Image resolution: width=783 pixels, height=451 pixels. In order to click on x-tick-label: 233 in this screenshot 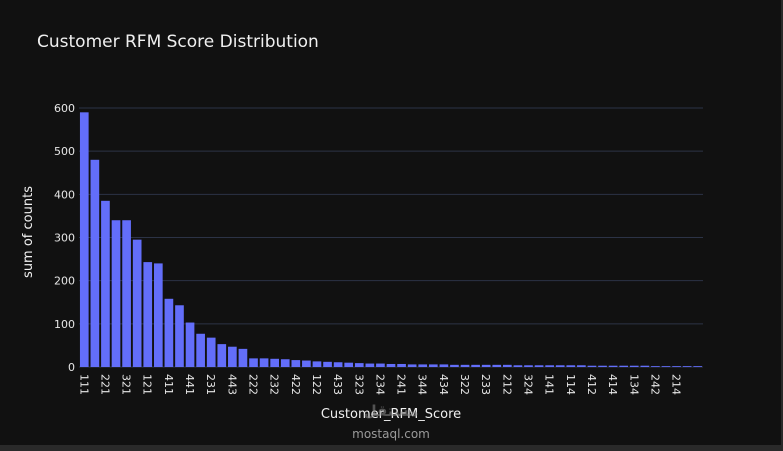, I will do `click(485, 384)`.